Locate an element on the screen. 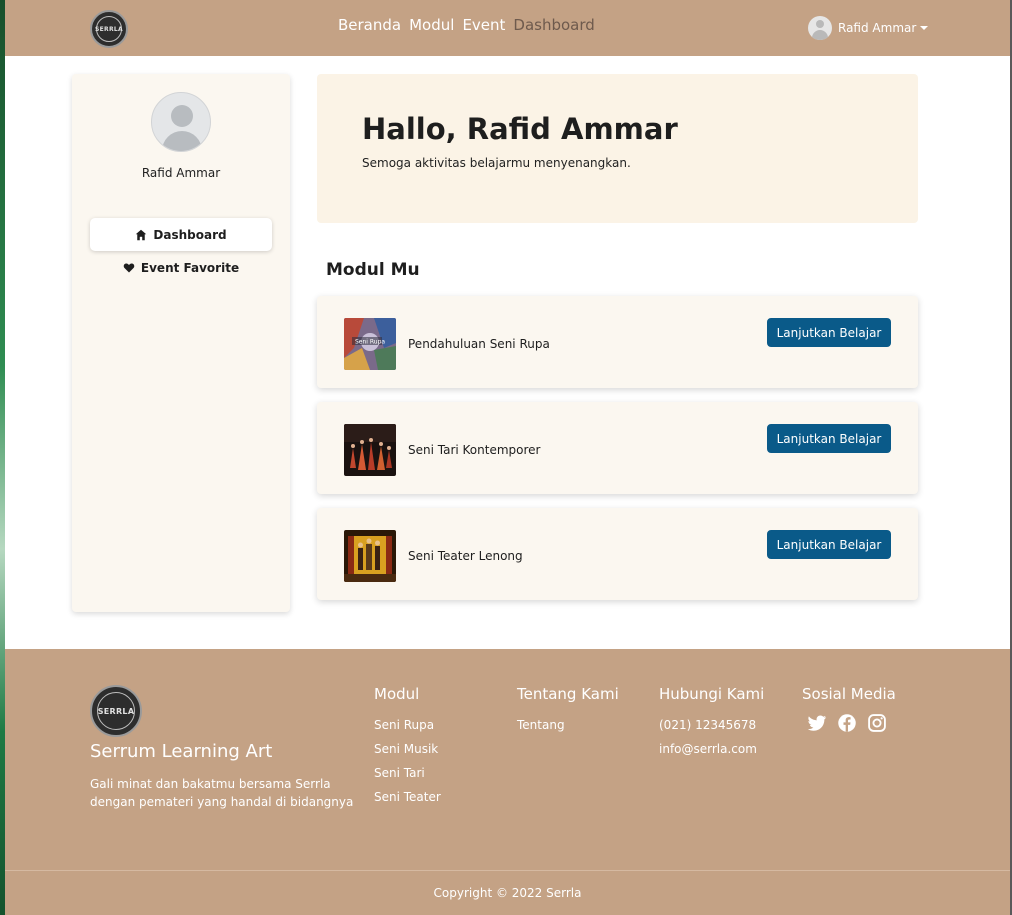  footer-heading: Sosial Media is located at coordinates (849, 694).